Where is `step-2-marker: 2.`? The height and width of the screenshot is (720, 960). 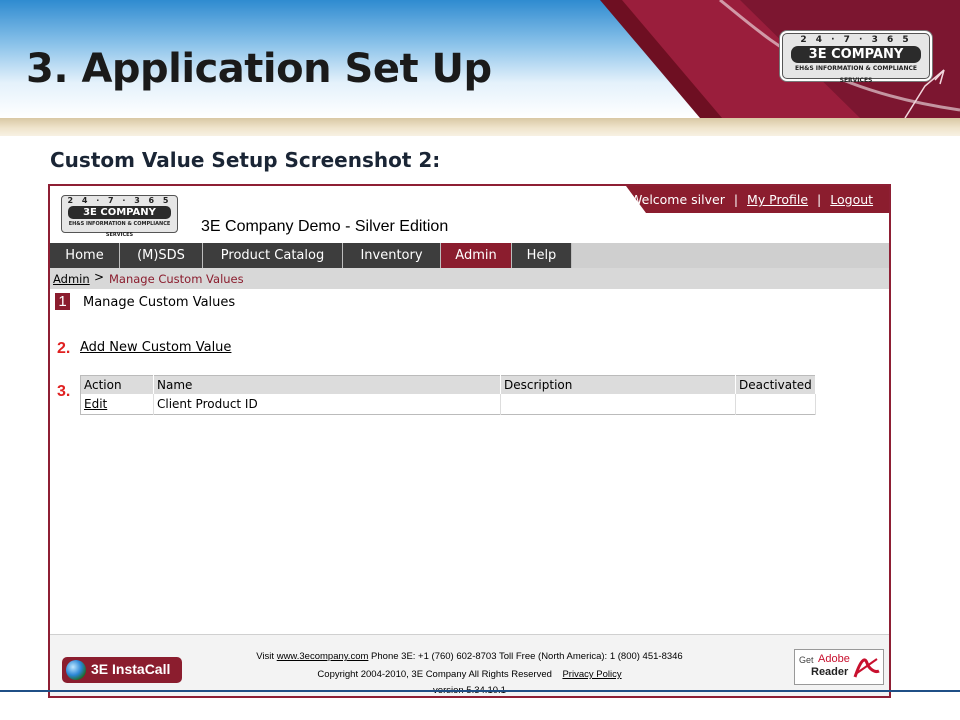
step-2-marker: 2. is located at coordinates (64, 348).